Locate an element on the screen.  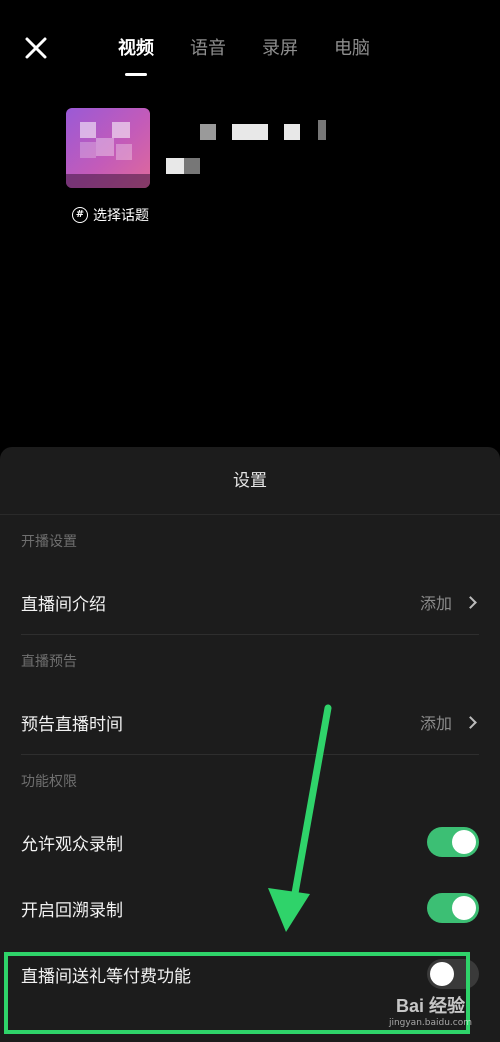
source-tabs: 视频 语音 录屏 电脑 is located at coordinates (262, 56).